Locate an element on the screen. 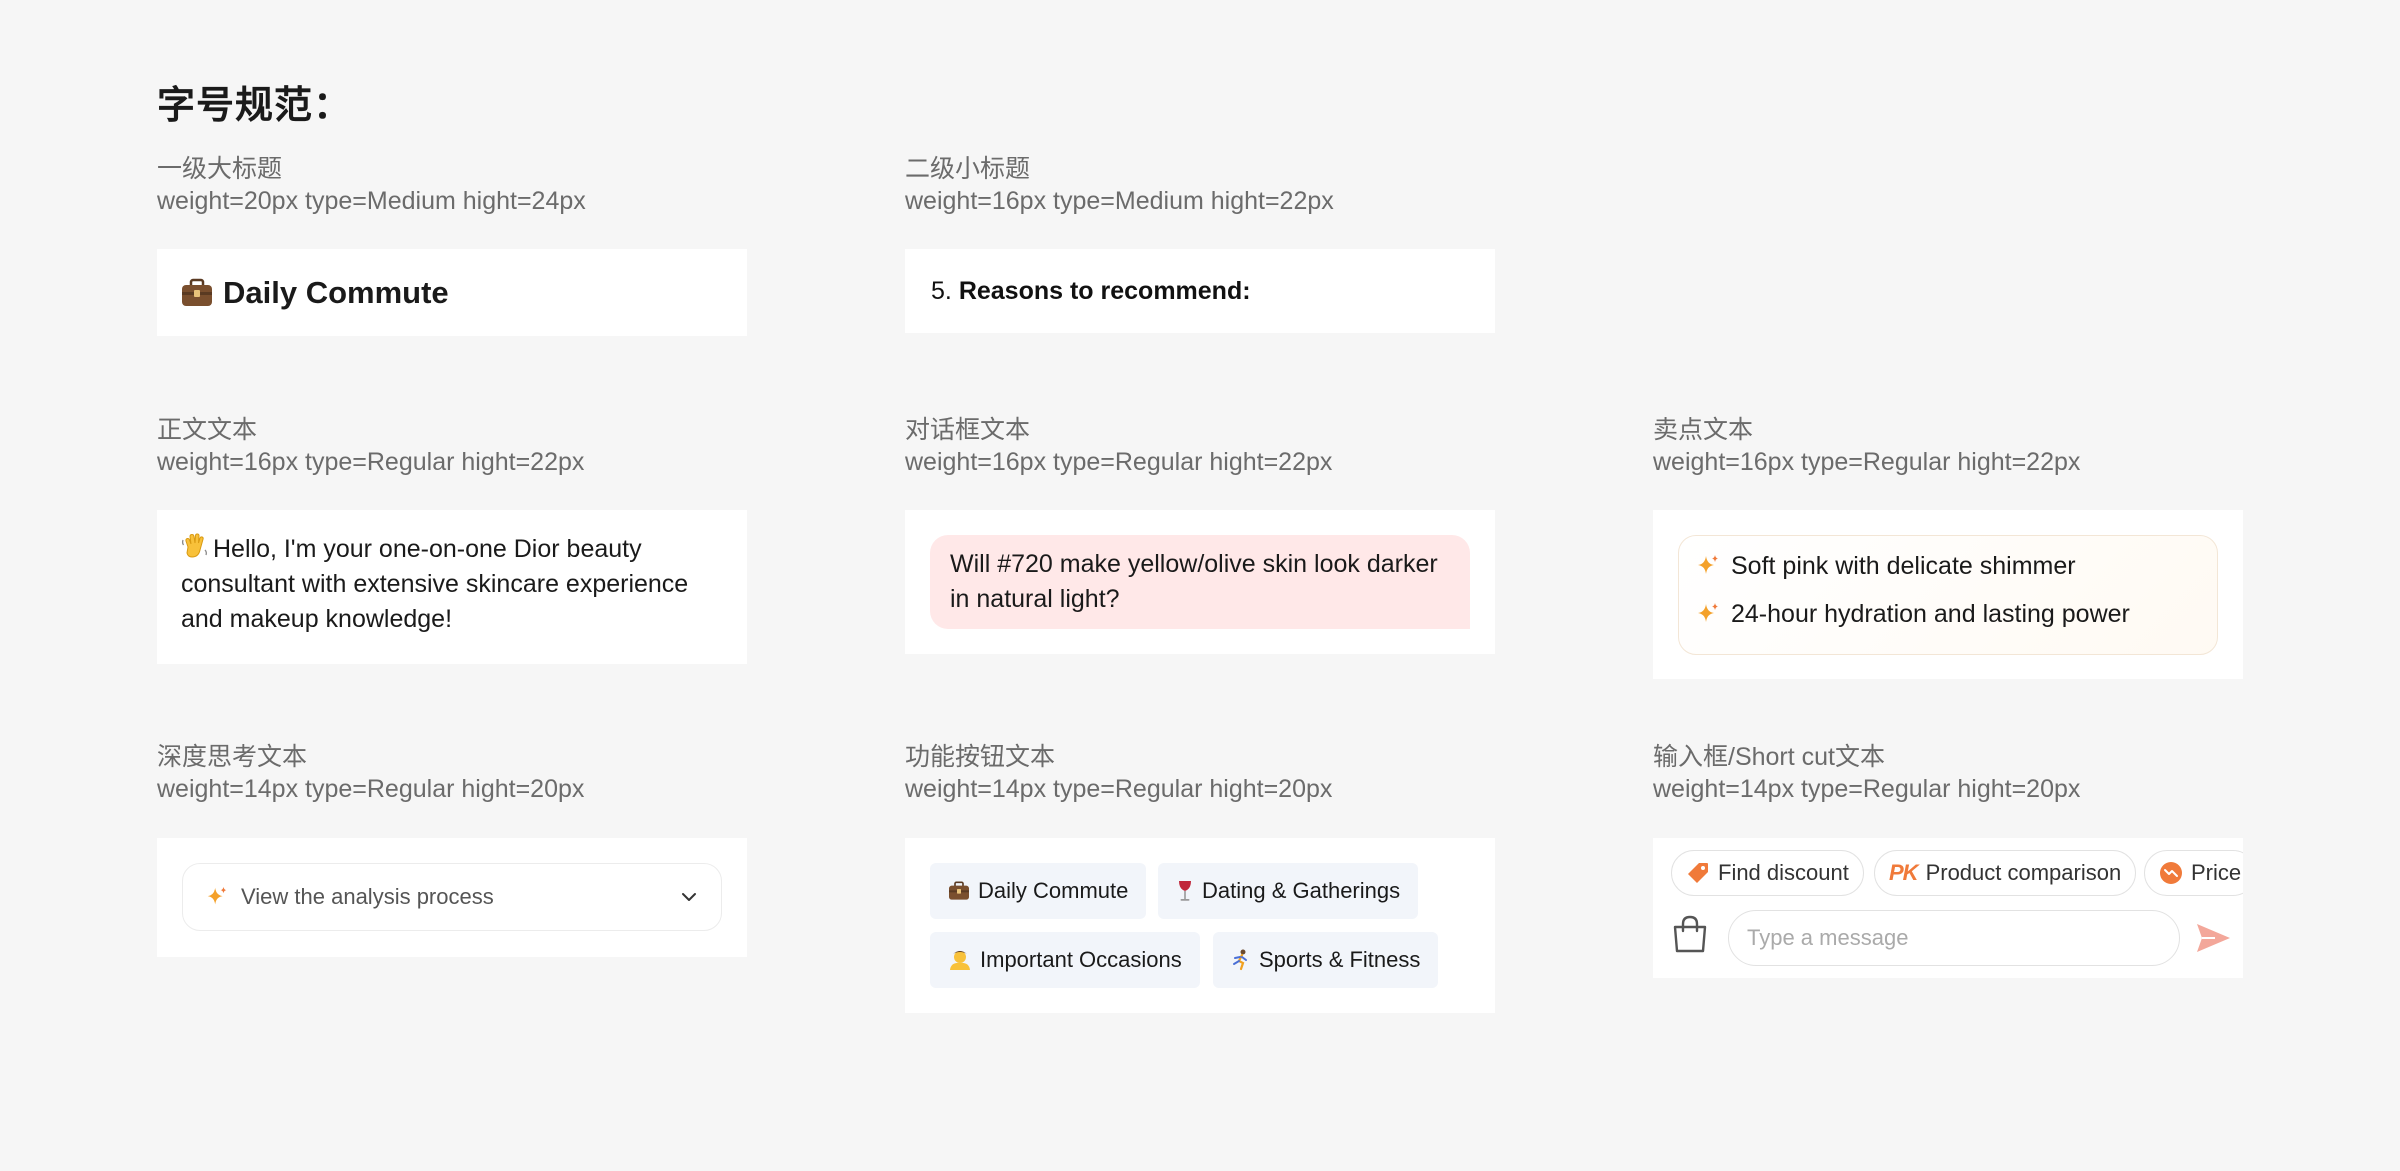  analysis-toggle: View the analysis process is located at coordinates (452, 897).